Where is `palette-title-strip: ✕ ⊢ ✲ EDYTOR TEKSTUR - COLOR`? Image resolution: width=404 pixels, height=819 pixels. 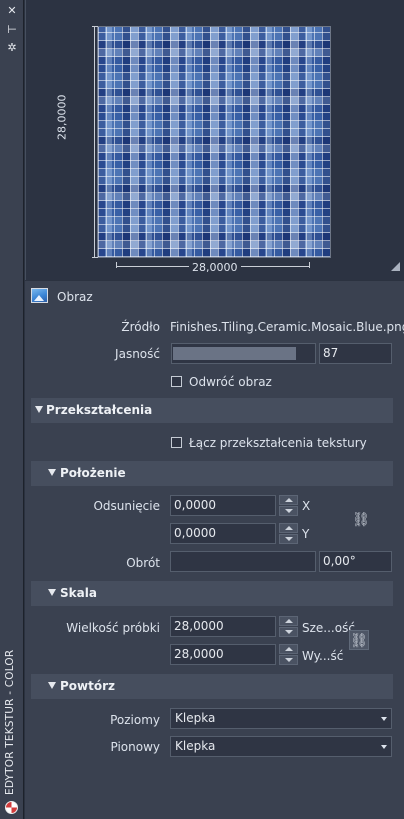
palette-title-strip: ✕ ⊢ ✲ EDYTOR TEKSTUR - COLOR is located at coordinates (12, 409).